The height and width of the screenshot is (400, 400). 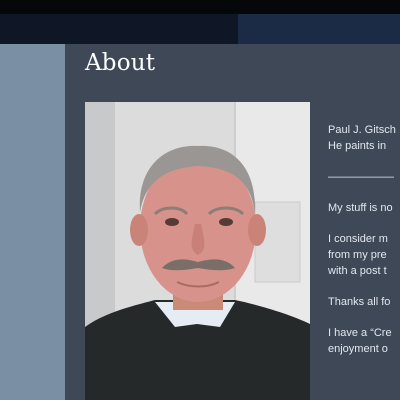 I want to click on nav-bar, so click(x=119, y=29).